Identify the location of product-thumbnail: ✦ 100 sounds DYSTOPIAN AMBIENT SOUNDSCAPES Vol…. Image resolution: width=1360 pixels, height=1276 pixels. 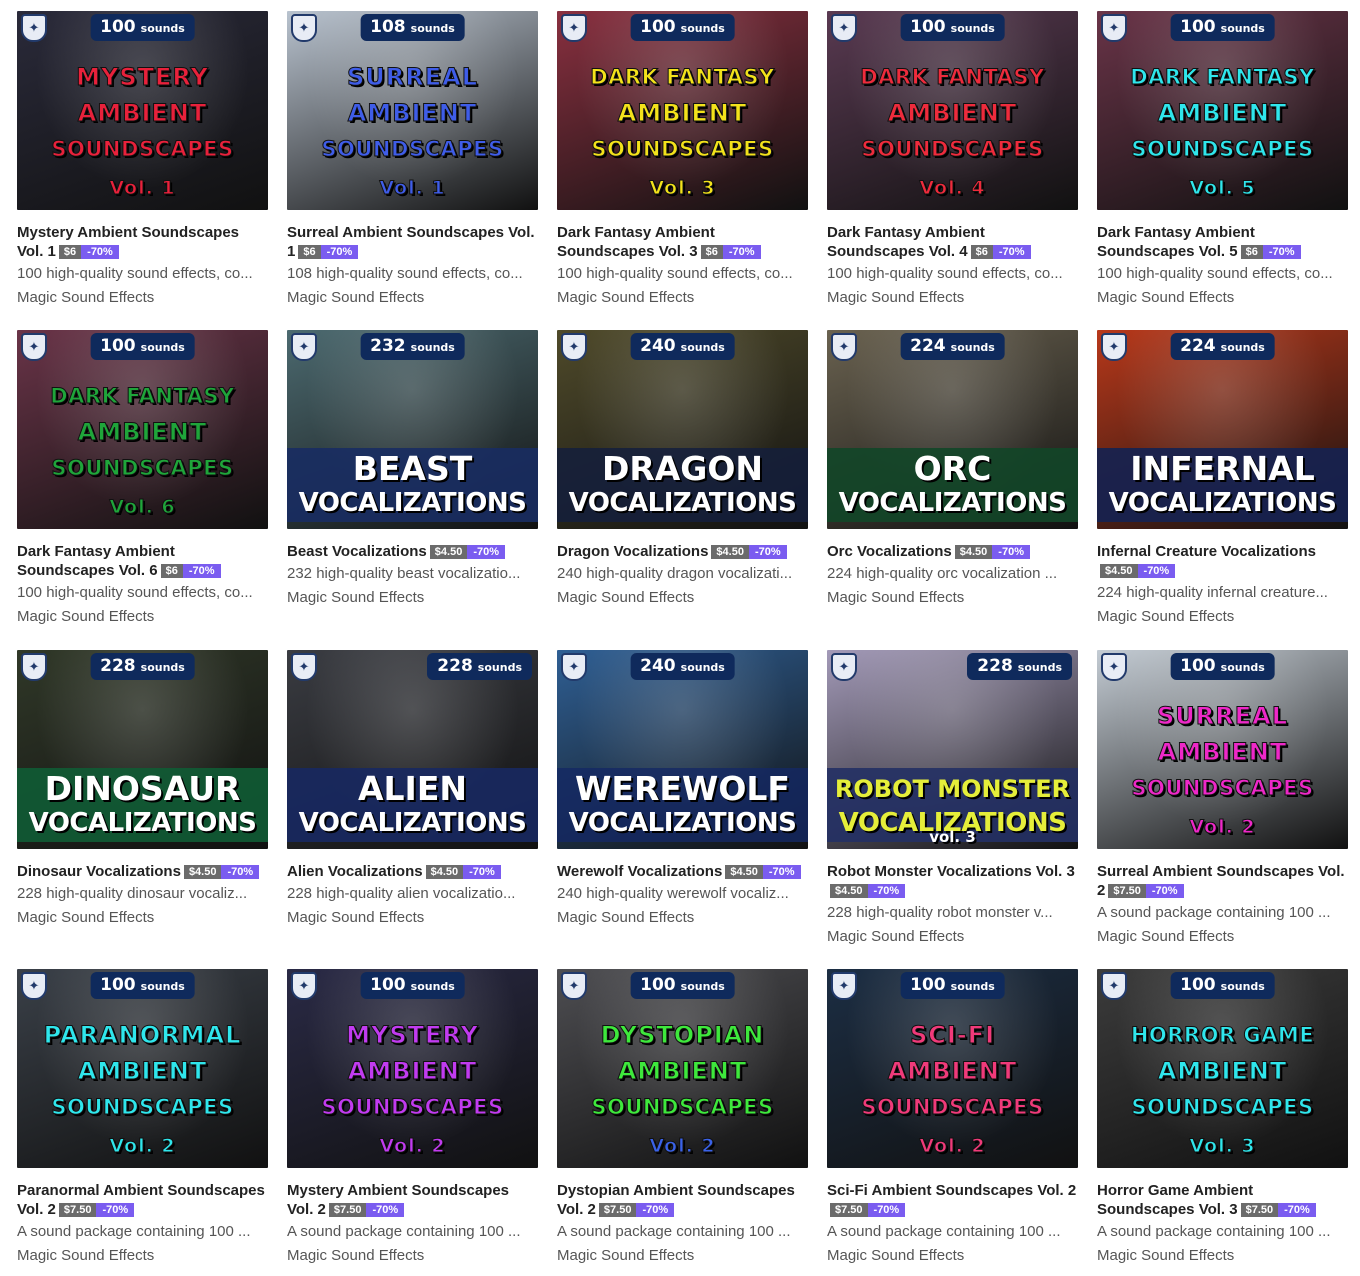
(682, 1068).